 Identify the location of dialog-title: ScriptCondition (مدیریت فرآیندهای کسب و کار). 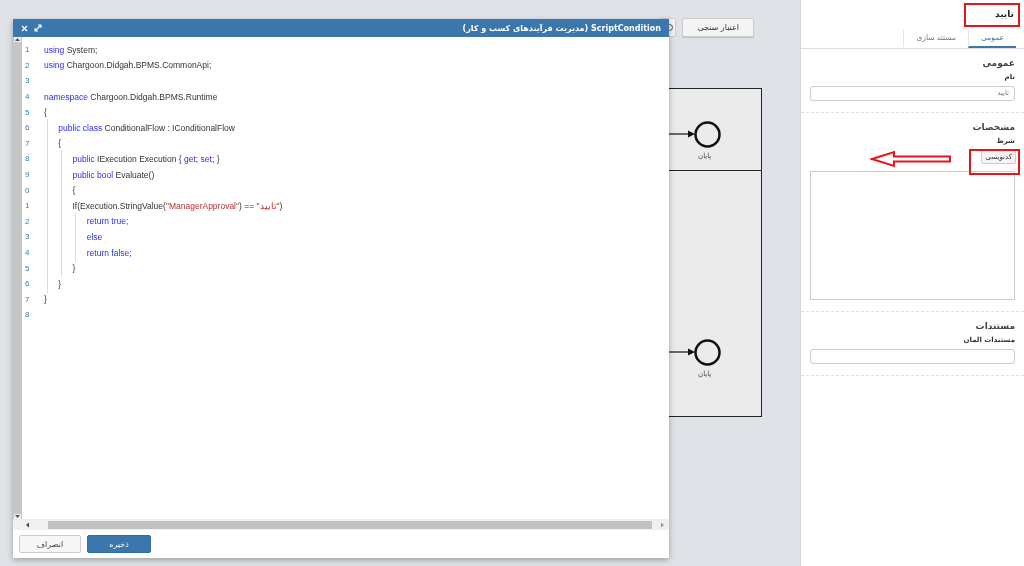
(561, 28).